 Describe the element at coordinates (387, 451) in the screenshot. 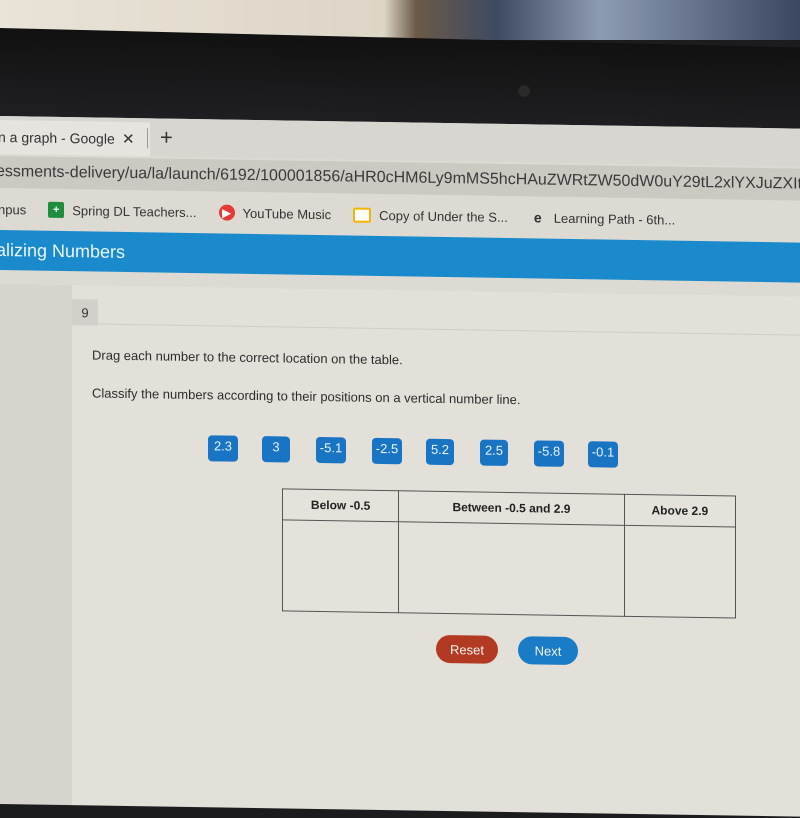

I see `number-tile: -2.5` at that location.